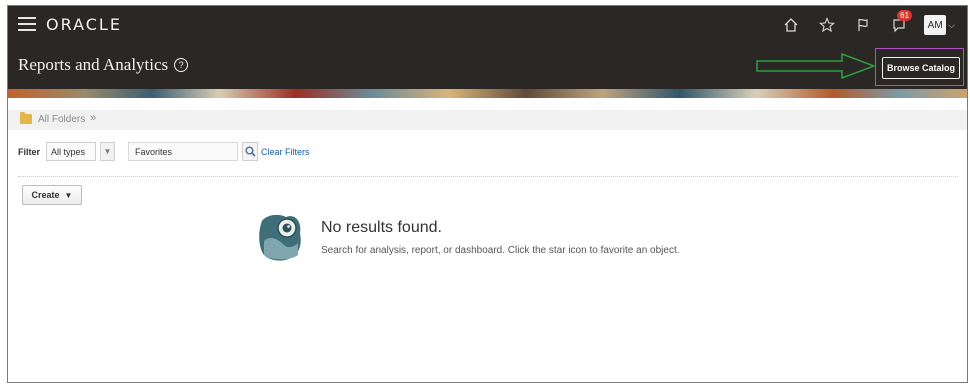 This screenshot has width=970, height=386. I want to click on page-title: Reports and Analytics?, so click(103, 65).